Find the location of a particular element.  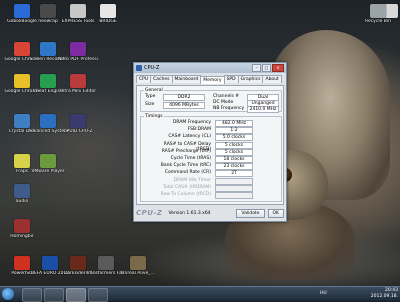

size-value: 4096 MBytes is located at coordinates (184, 105).